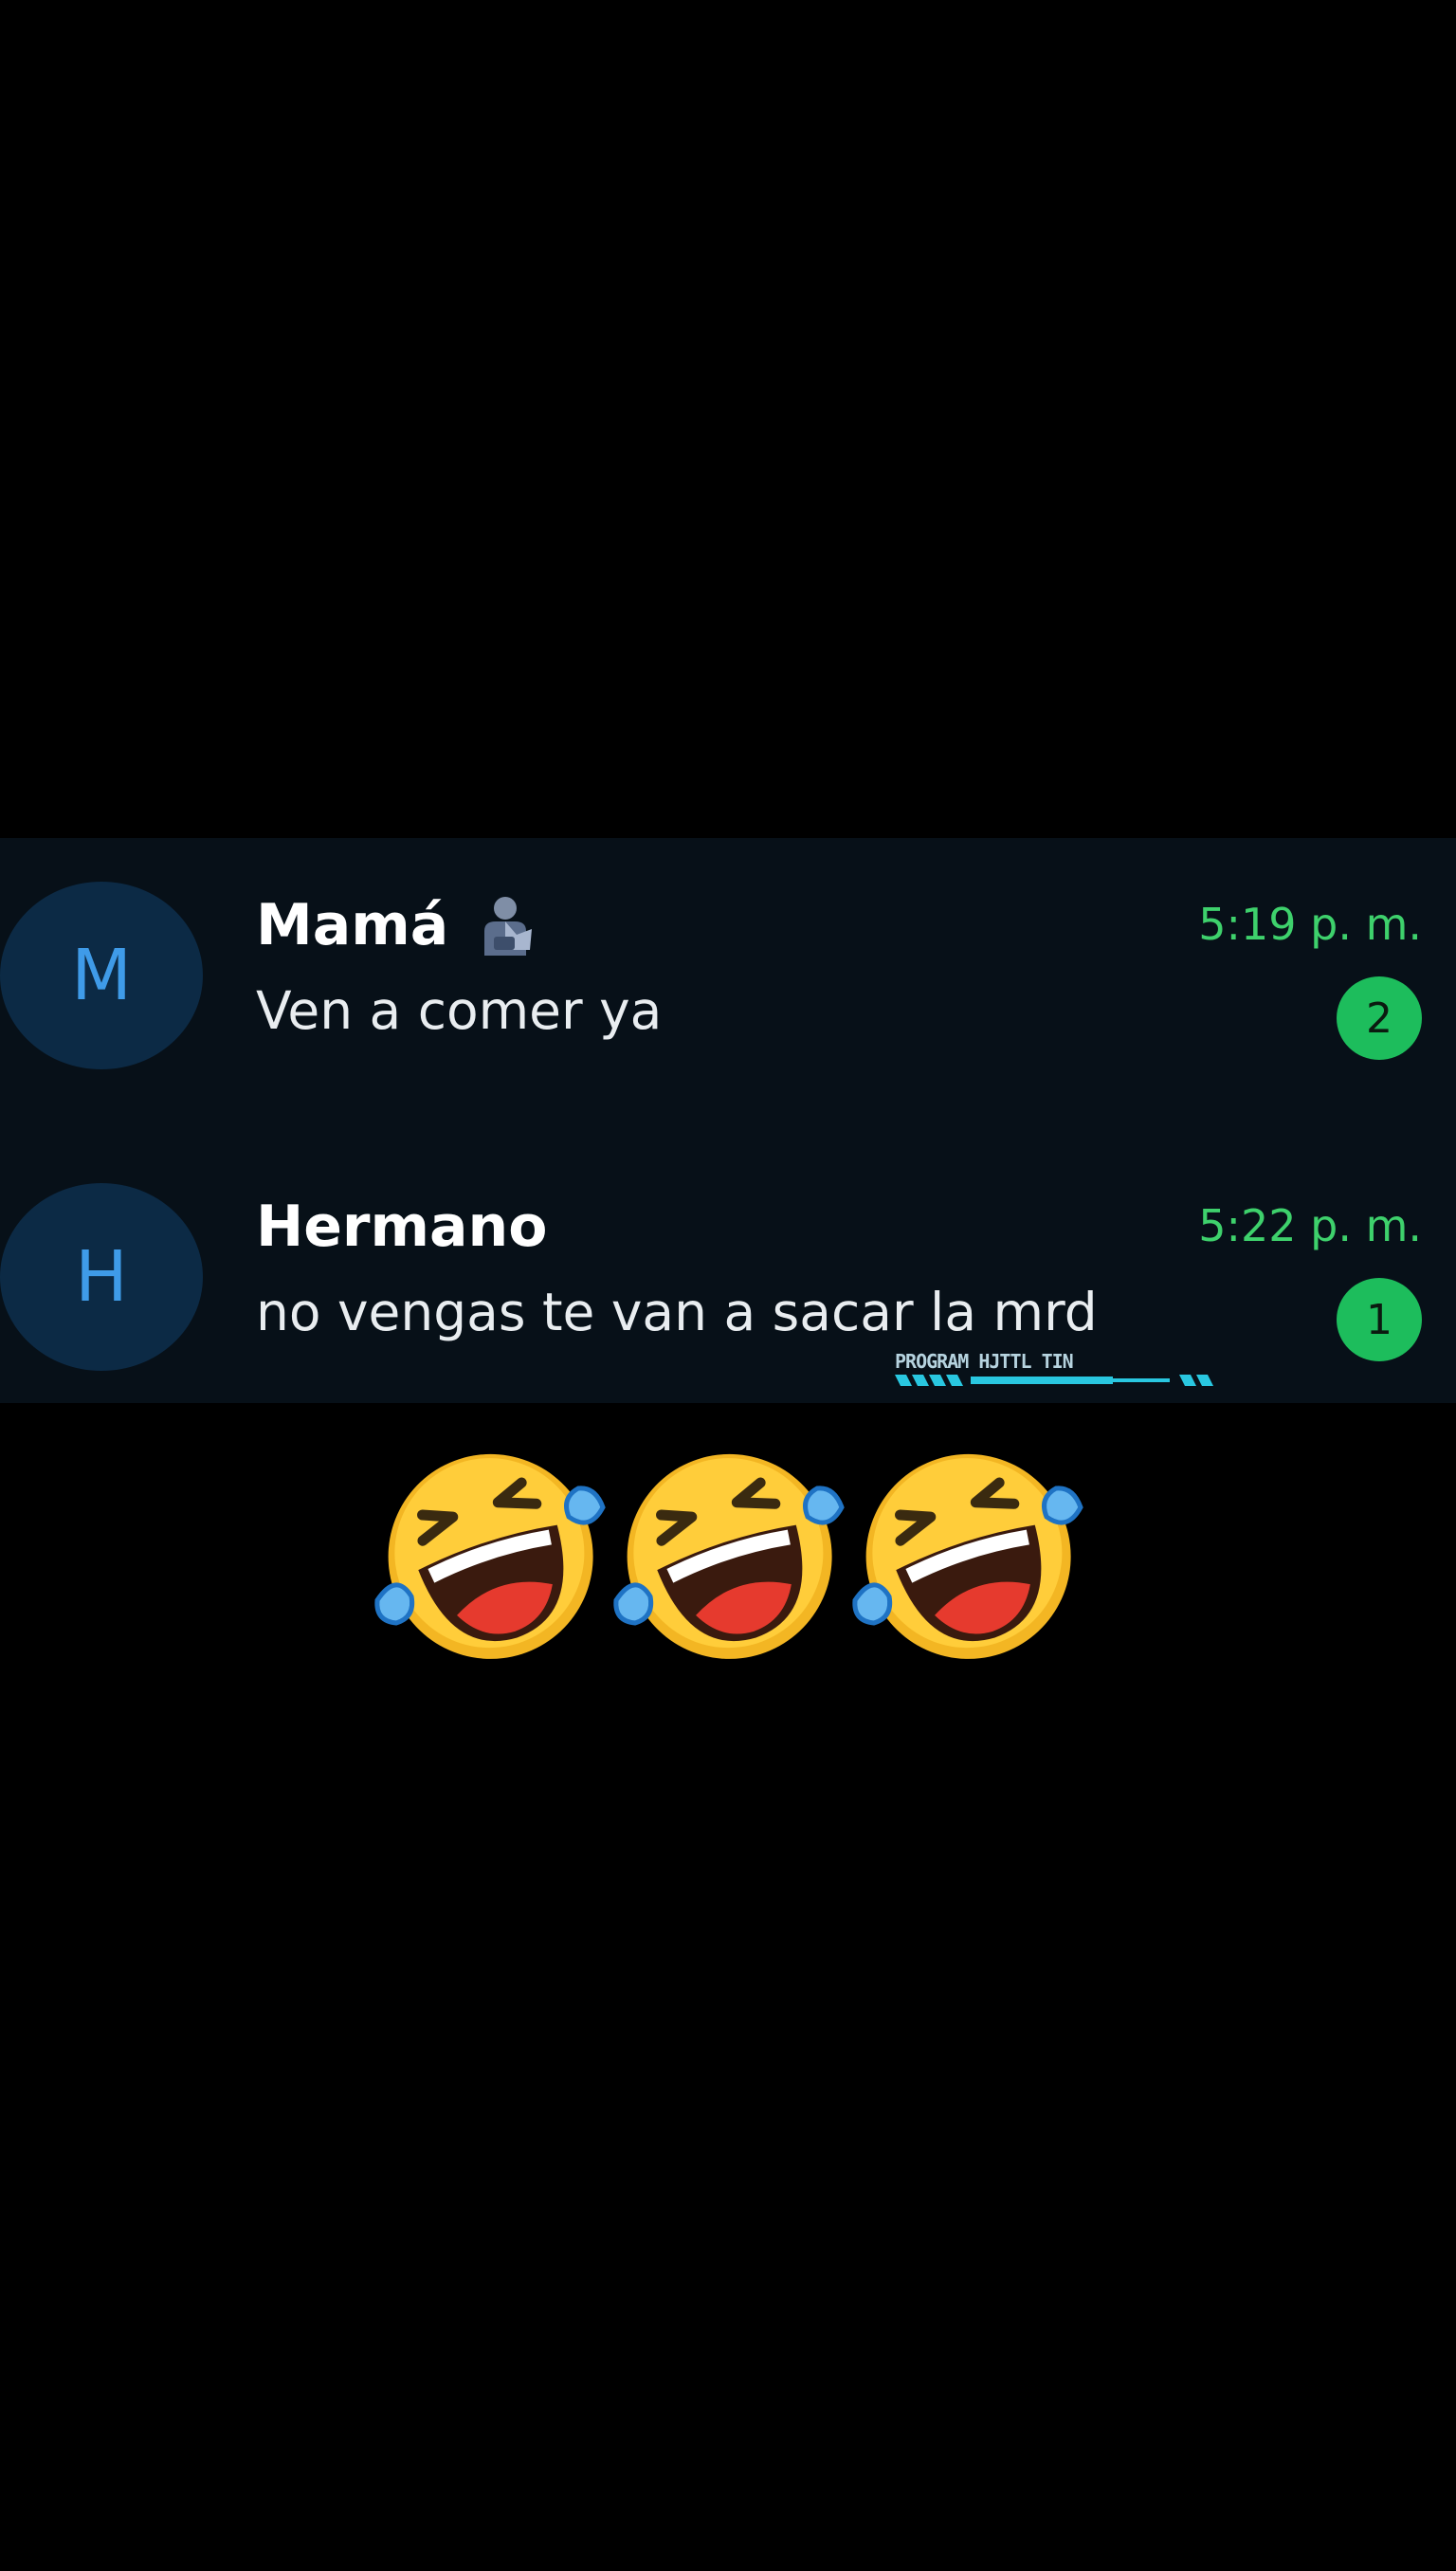 Image resolution: width=1456 pixels, height=2571 pixels. I want to click on contact-name: Hermano, so click(402, 1227).